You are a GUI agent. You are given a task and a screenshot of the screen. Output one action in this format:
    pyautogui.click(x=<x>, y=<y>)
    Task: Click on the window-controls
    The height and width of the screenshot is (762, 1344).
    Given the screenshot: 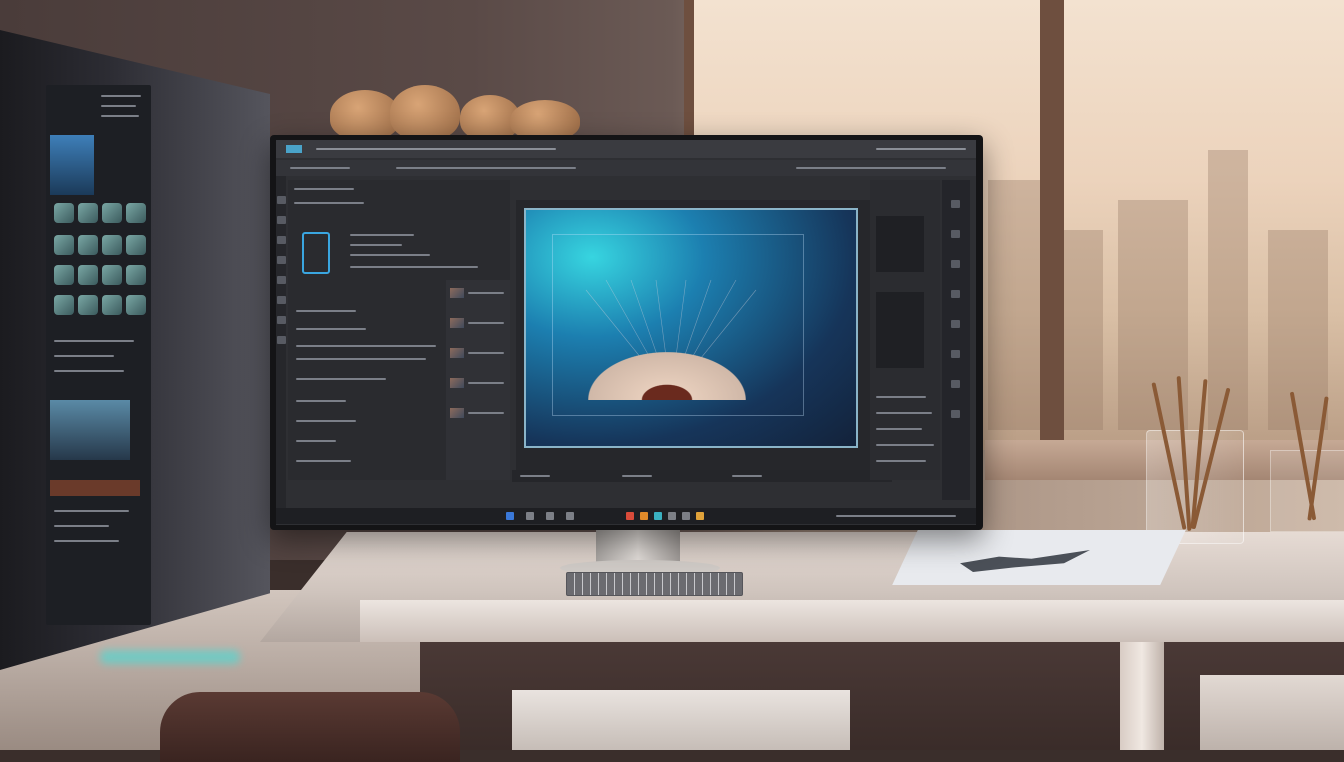 What is the action you would take?
    pyautogui.click(x=921, y=149)
    